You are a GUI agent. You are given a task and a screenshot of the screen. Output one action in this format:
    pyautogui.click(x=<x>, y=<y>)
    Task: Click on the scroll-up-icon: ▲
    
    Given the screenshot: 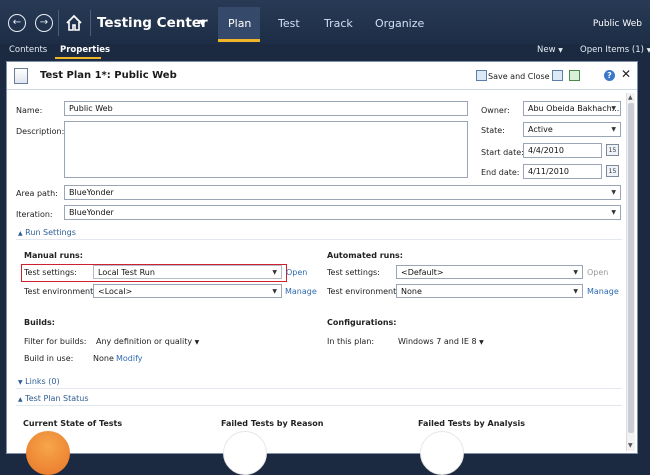 What is the action you would take?
    pyautogui.click(x=630, y=97)
    